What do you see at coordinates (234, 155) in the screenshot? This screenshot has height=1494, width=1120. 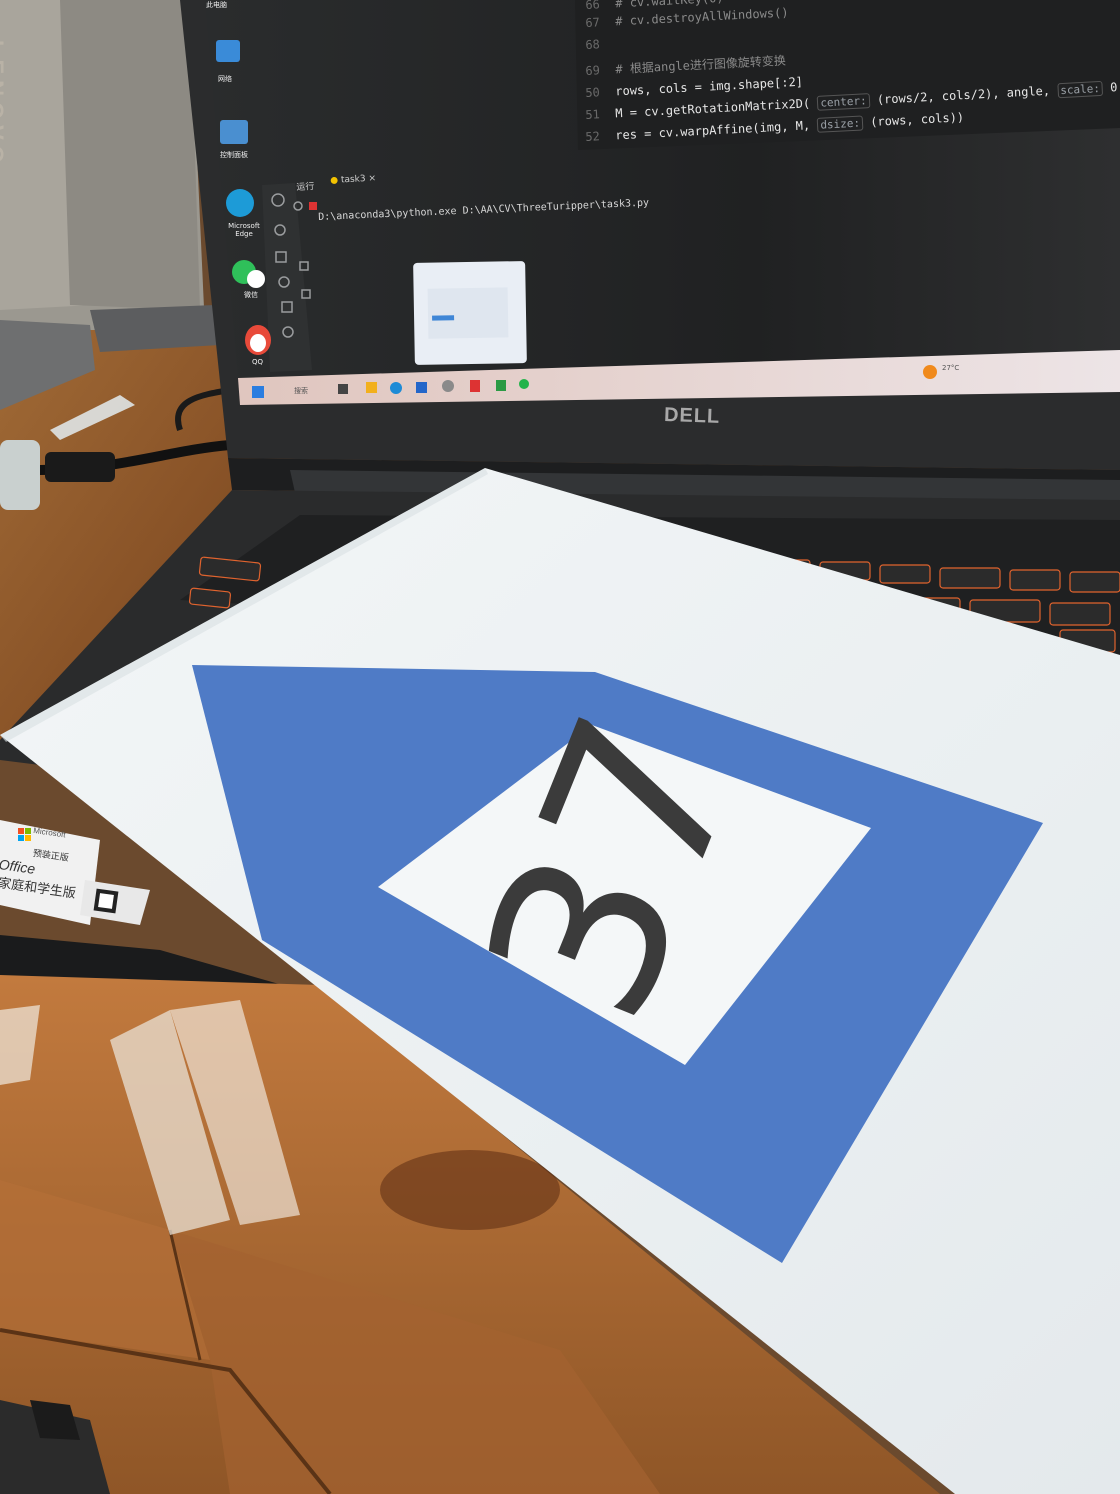 I see `desktop-label-control-panel: 控制面板` at bounding box center [234, 155].